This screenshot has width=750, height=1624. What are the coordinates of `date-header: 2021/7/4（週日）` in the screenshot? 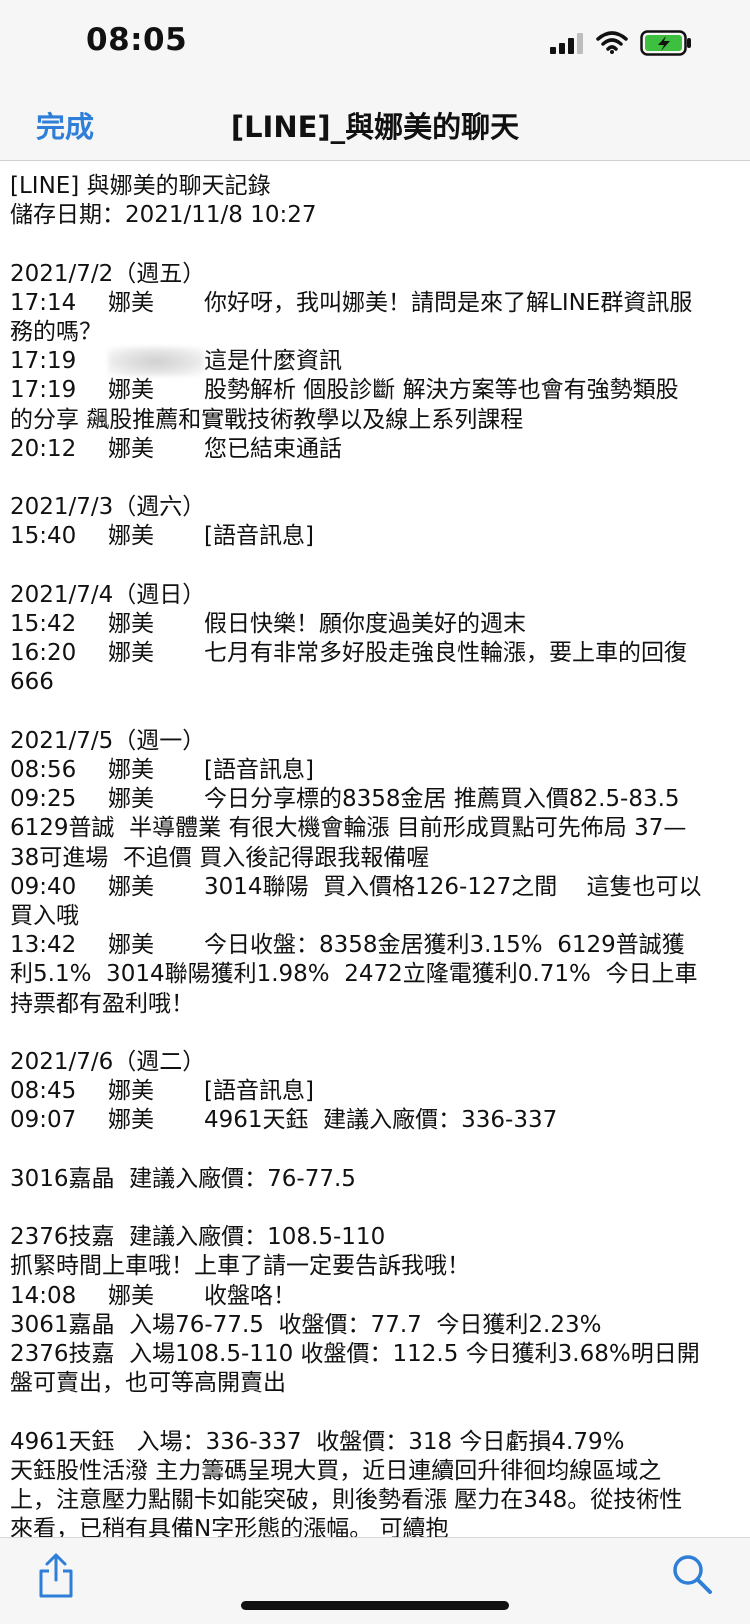 It's located at (108, 594).